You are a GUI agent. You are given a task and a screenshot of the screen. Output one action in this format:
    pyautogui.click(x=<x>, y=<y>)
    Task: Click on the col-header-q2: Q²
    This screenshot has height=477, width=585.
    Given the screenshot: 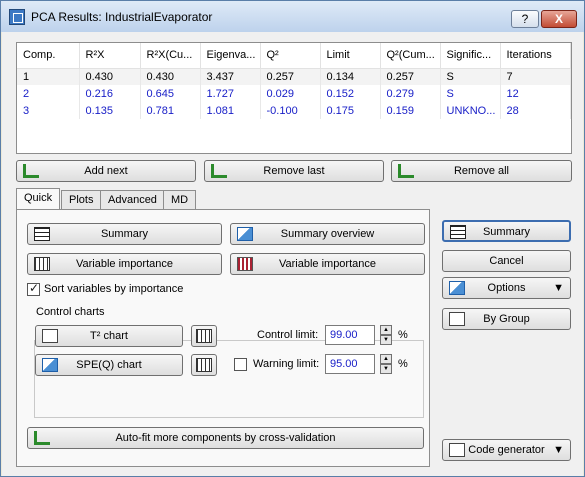 What is the action you would take?
    pyautogui.click(x=290, y=56)
    